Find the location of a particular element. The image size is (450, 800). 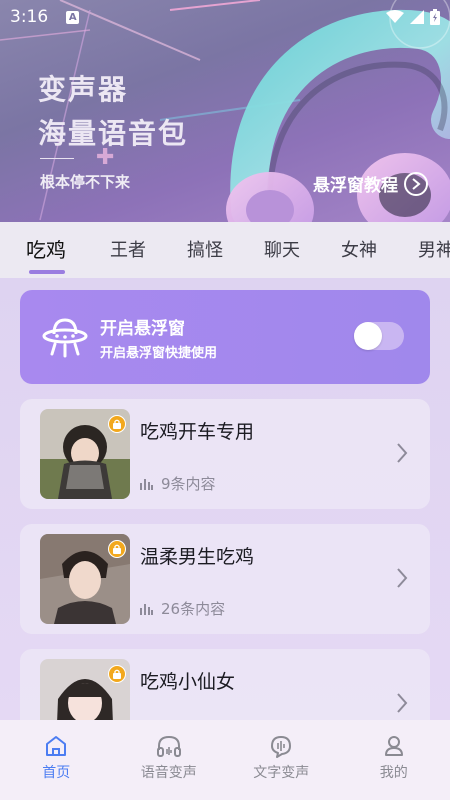

tab-nvshen: 女神 is located at coordinates (359, 249).